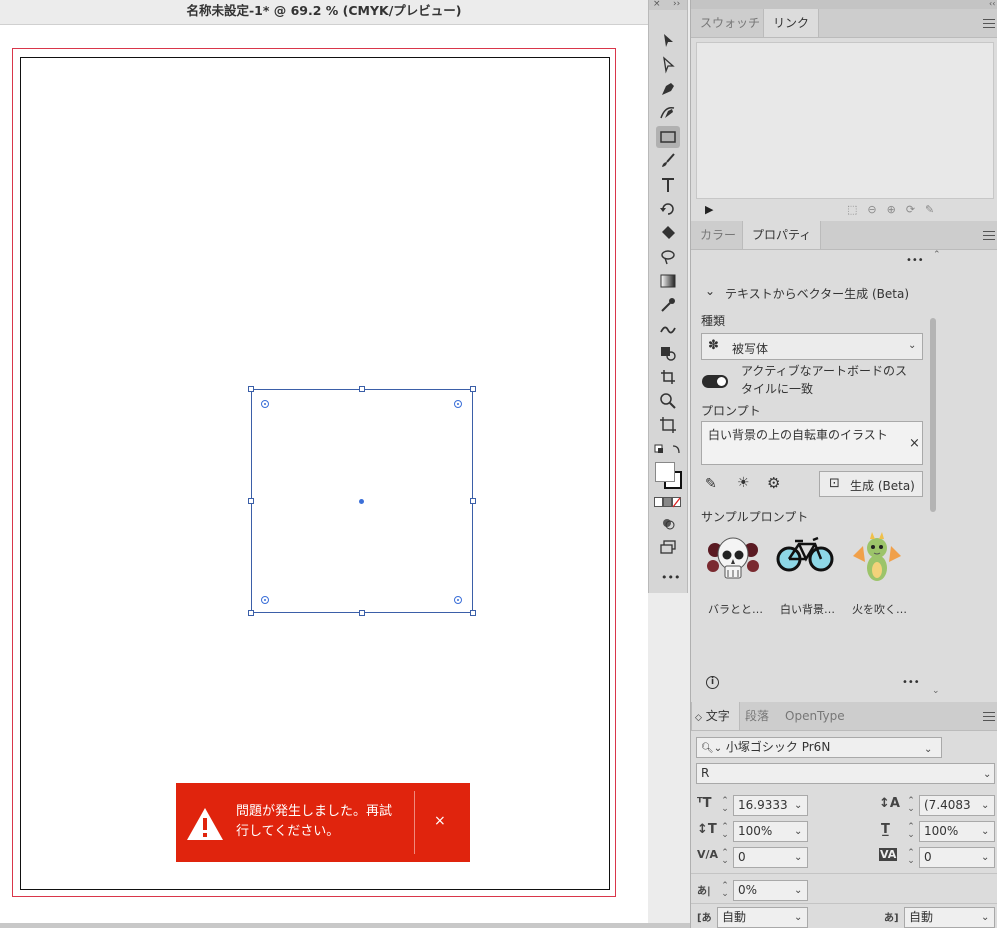 The height and width of the screenshot is (928, 997). I want to click on gradient-tool, so click(668, 281).